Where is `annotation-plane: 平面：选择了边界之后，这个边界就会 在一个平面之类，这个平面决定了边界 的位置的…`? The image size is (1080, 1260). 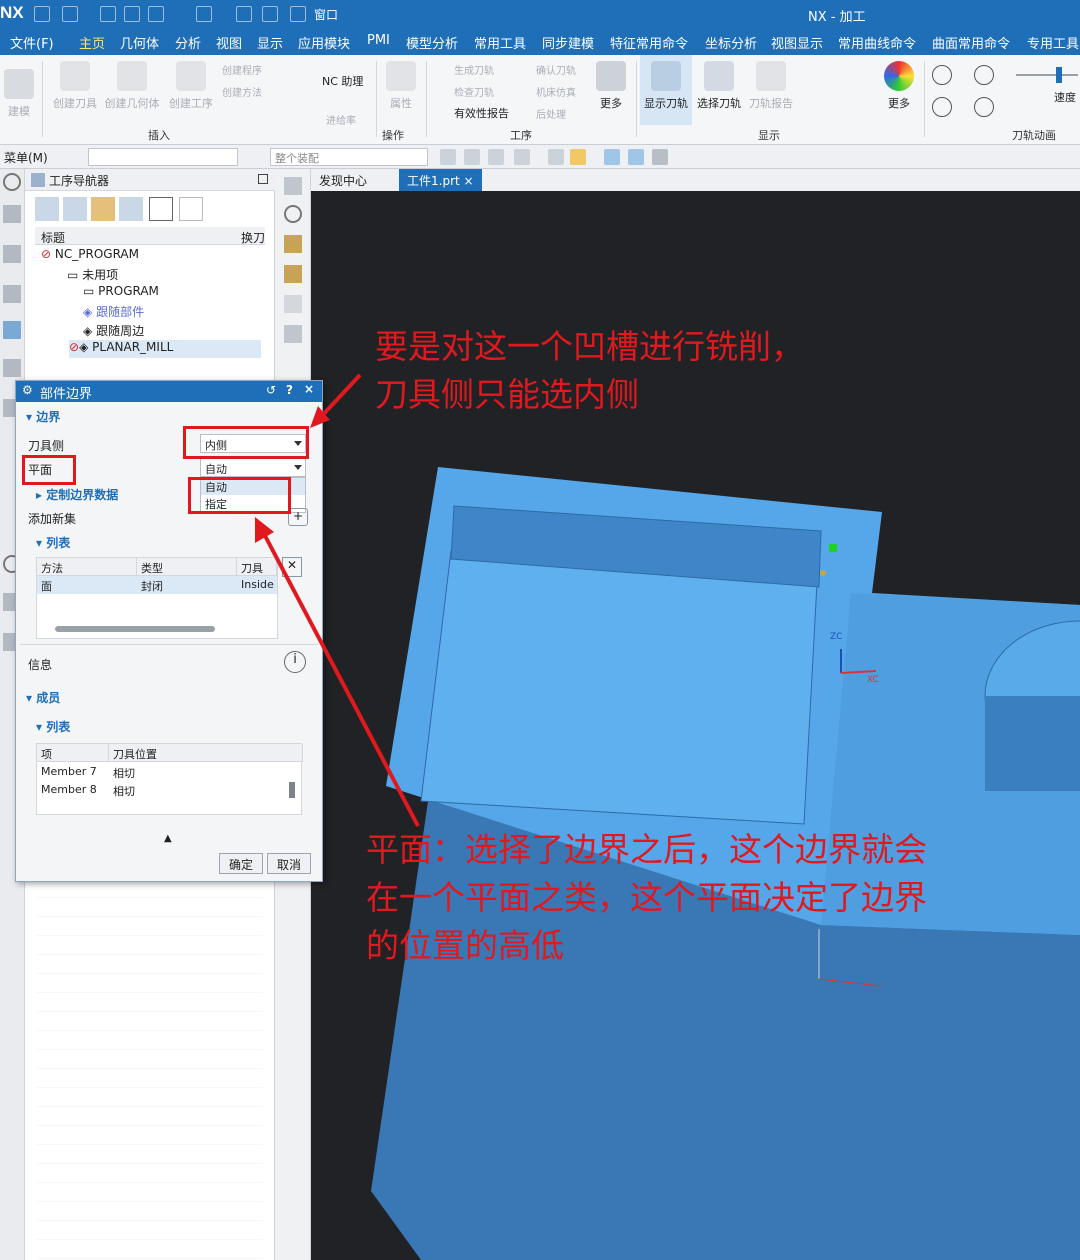 annotation-plane: 平面：选择了边界之后，这个边界就会 在一个平面之类，这个平面决定了边界 的位置的… is located at coordinates (646, 897).